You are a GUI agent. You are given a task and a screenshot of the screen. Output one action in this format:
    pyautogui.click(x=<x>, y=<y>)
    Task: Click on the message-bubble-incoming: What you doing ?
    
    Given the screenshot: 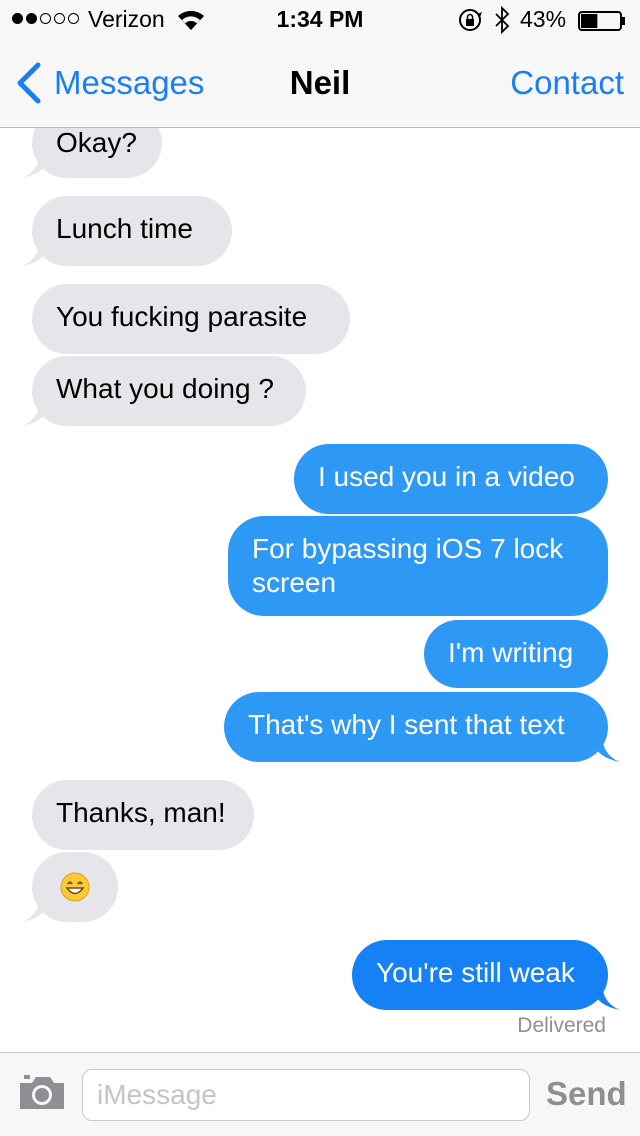 What is the action you would take?
    pyautogui.click(x=169, y=391)
    